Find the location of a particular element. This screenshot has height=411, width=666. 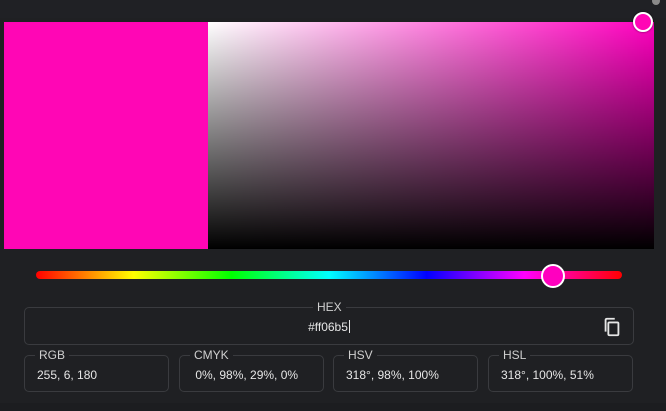

hsv-value: 318°, 98%, 100% is located at coordinates (392, 375).